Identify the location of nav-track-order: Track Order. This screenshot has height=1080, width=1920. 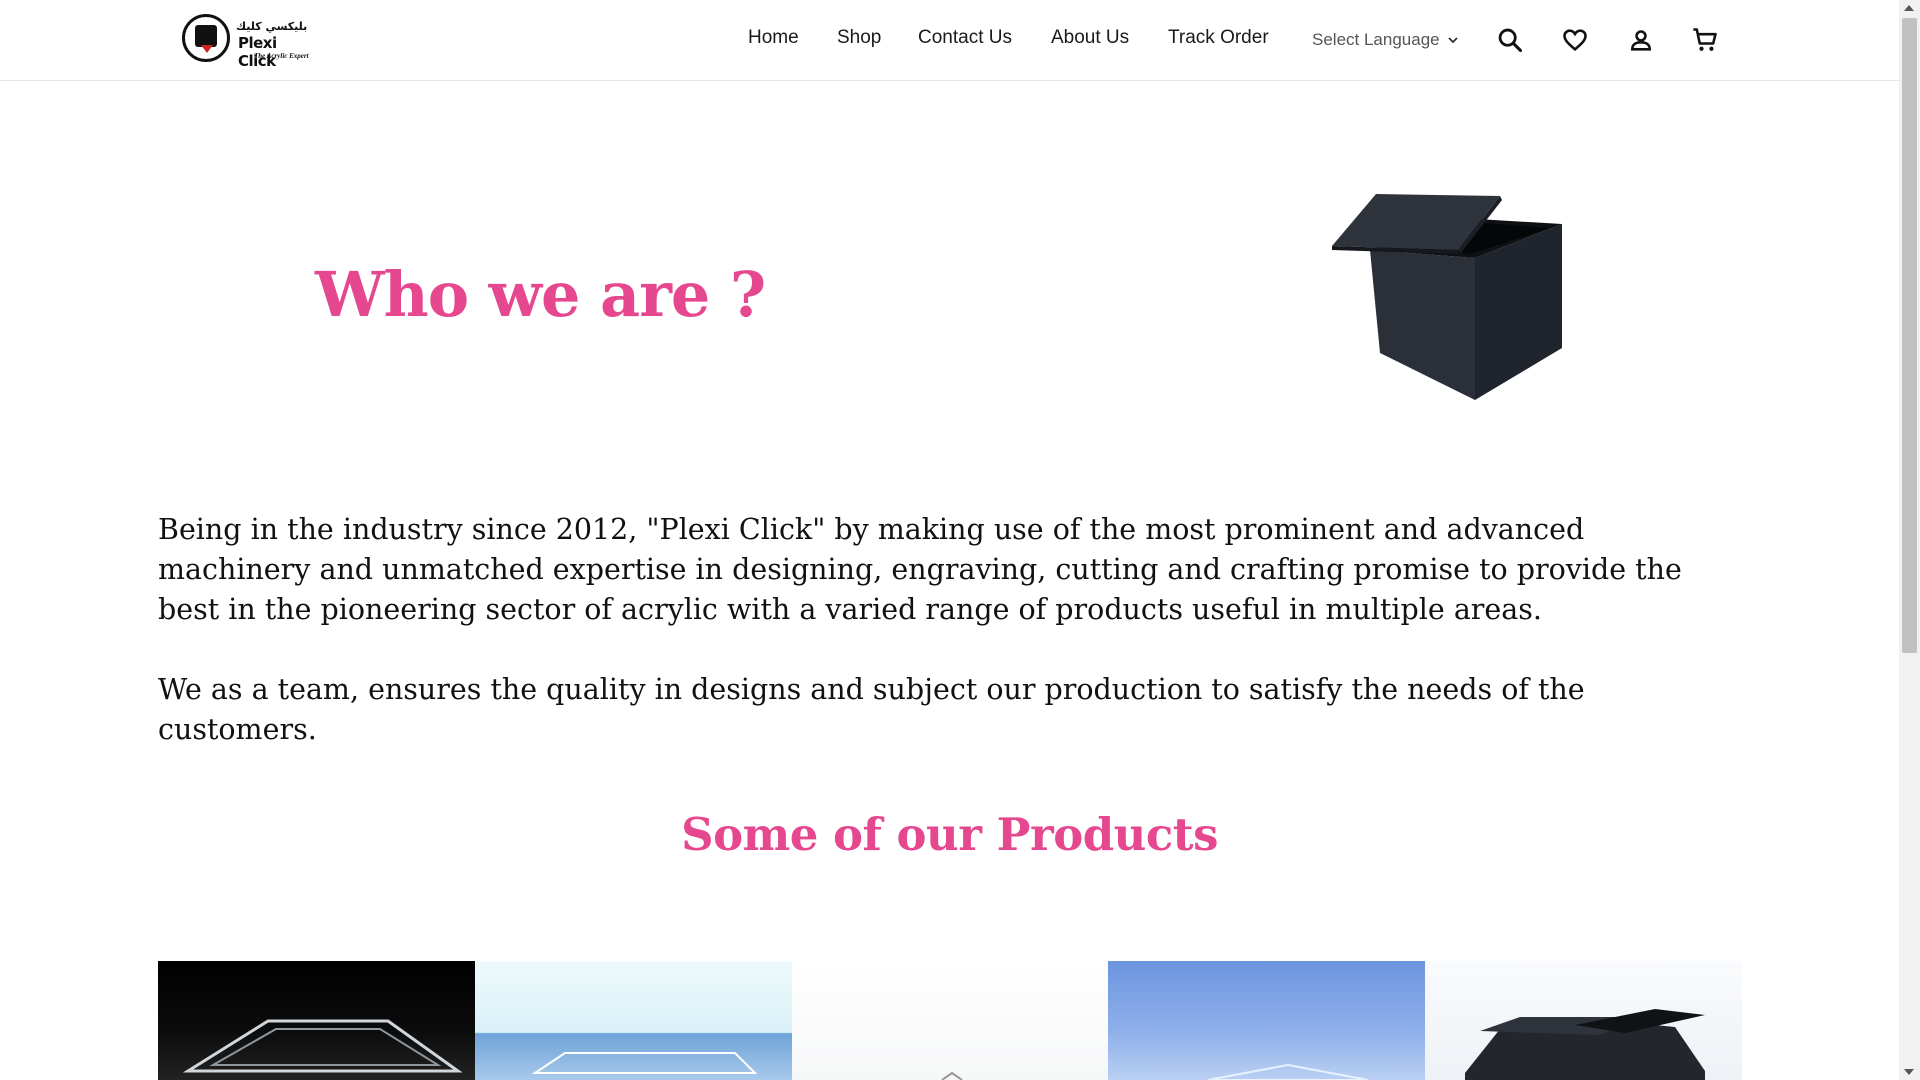
(1218, 38).